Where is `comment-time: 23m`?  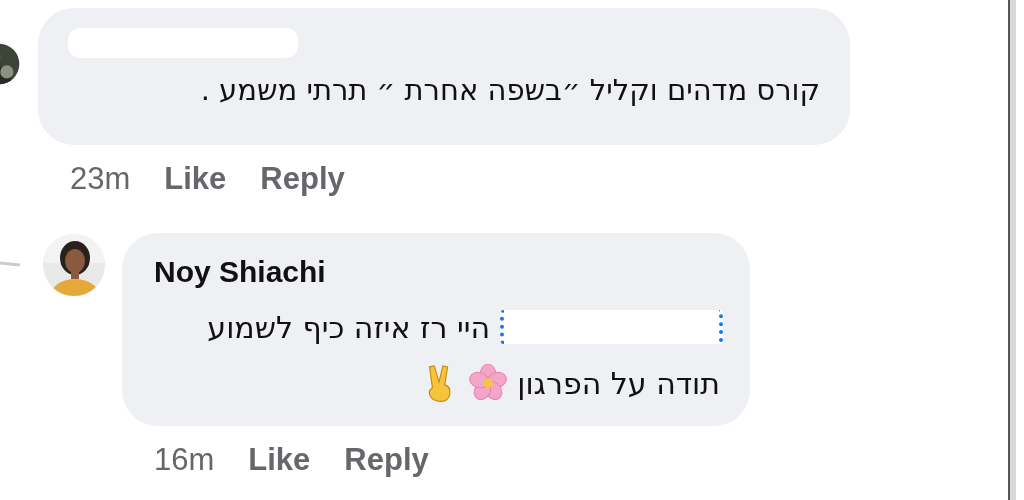 comment-time: 23m is located at coordinates (100, 179).